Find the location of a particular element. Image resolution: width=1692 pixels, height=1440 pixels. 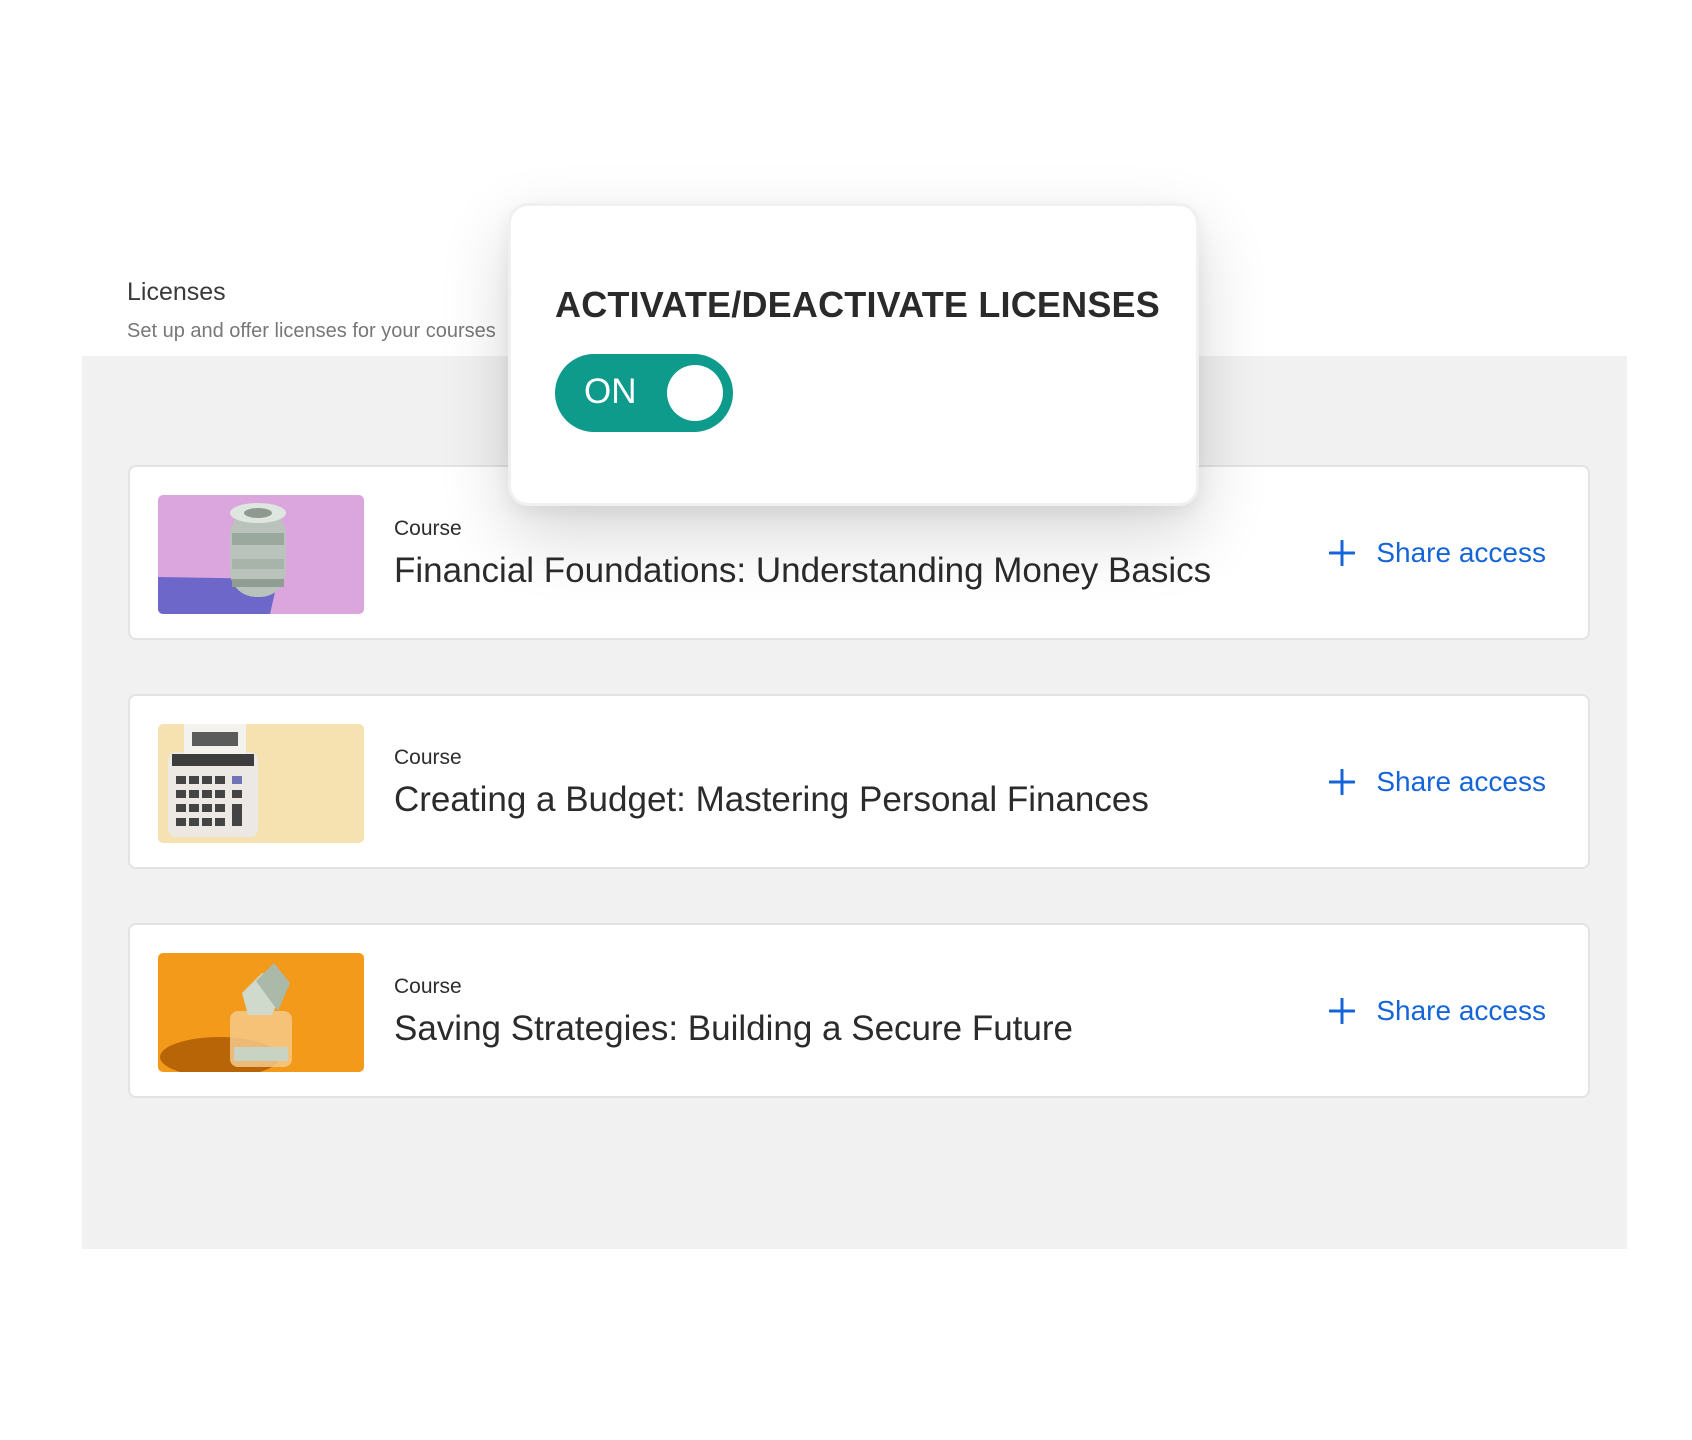

license-toggle-switch: ON is located at coordinates (644, 393).